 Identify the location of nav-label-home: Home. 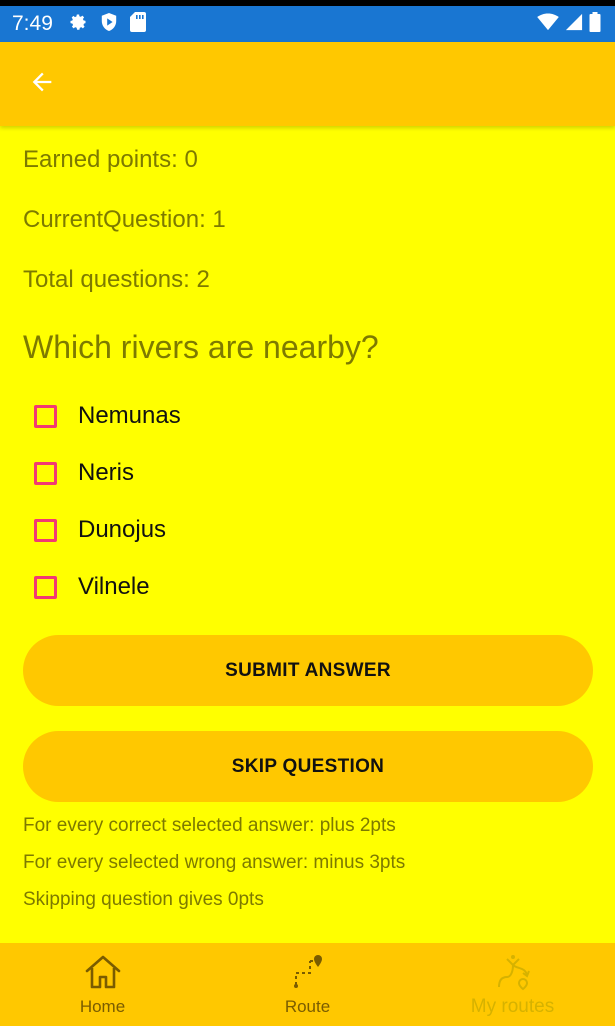
(102, 1006).